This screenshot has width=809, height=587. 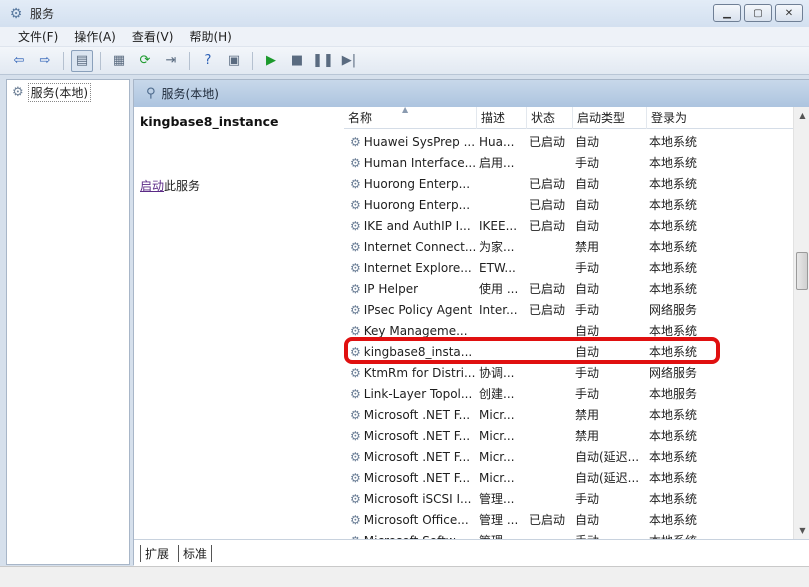 I want to click on column-header-status: 状态, so click(x=550, y=118).